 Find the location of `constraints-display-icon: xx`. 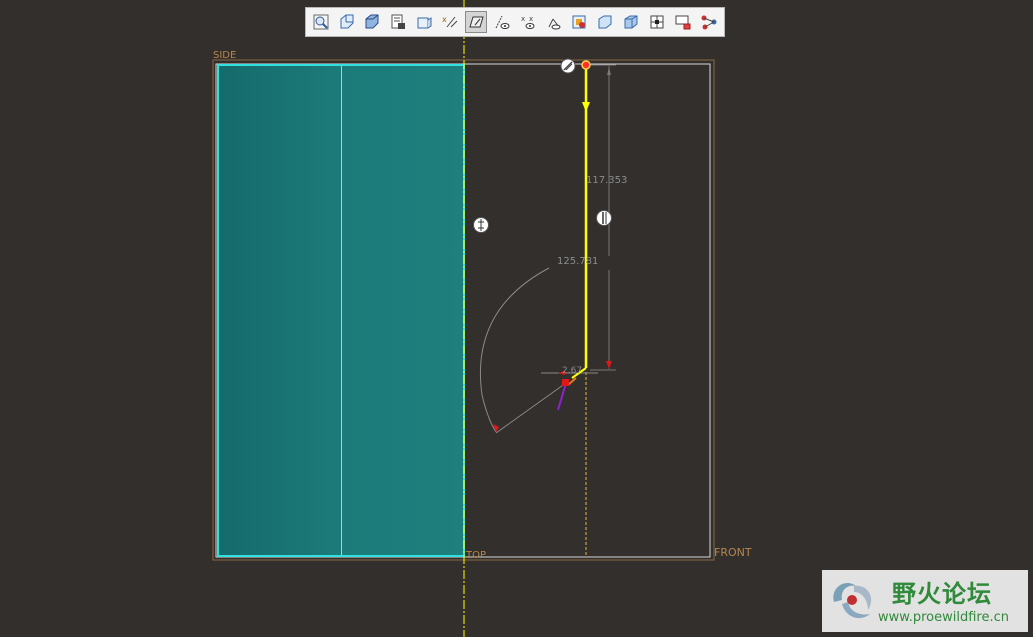

constraints-display-icon: xx is located at coordinates (528, 22).